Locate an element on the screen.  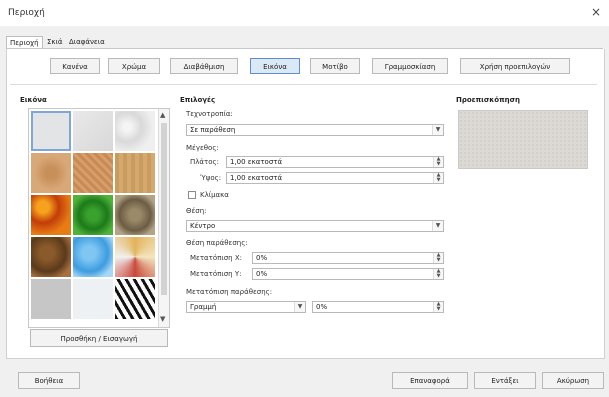
width-value: 1,00 εκατοστά is located at coordinates (256, 162).